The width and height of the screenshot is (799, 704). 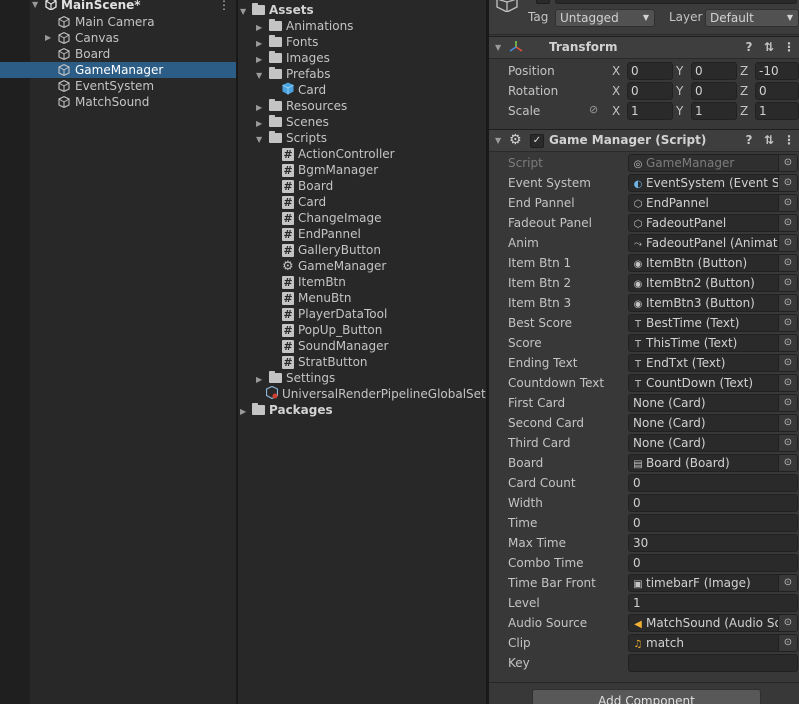 I want to click on project-item-script: # SoundManager, so click(x=335, y=346).